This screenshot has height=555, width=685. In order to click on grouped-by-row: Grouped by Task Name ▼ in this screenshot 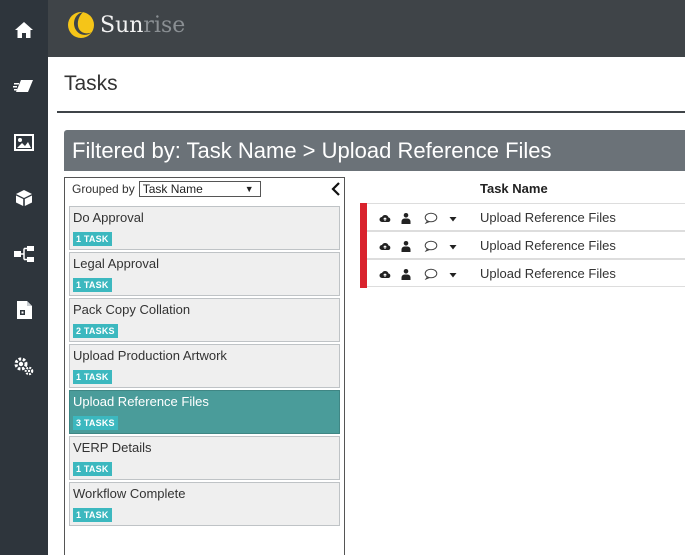, I will do `click(166, 189)`.